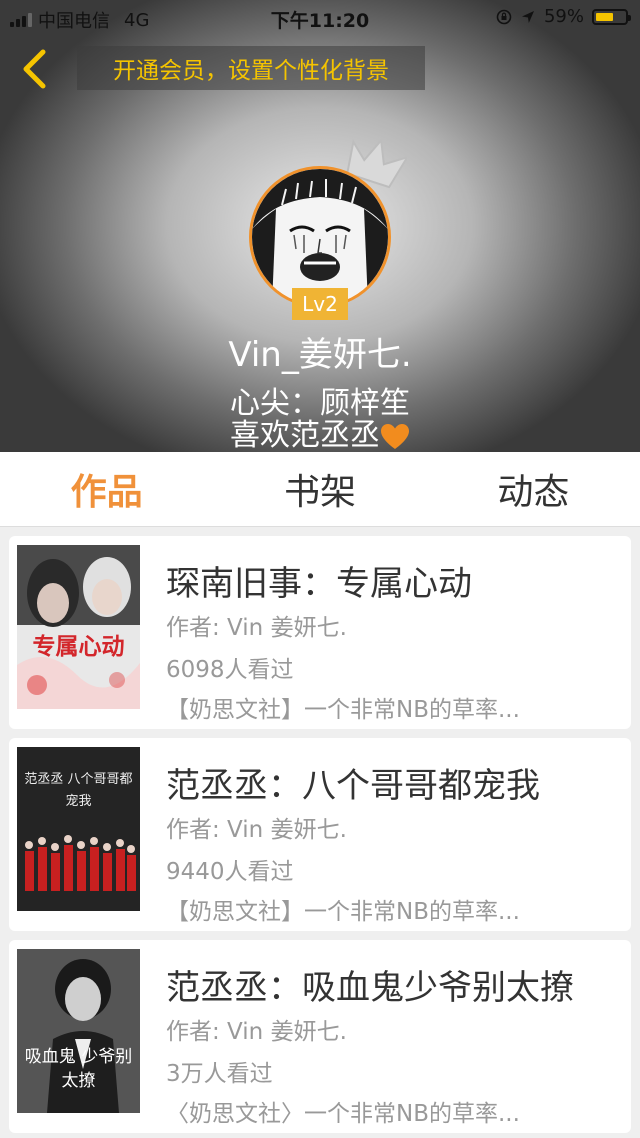  Describe the element at coordinates (370, 984) in the screenshot. I see `book-title: 范丞丞：吸血鬼少爷别太撩` at that location.